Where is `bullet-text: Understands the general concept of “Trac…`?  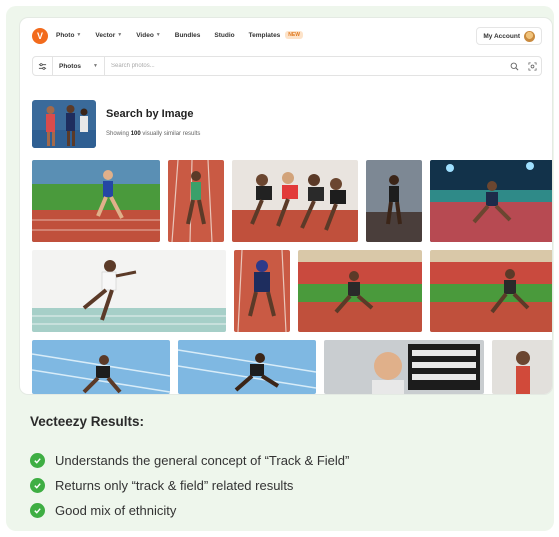
bullet-text: Understands the general concept of “Trac… is located at coordinates (202, 460).